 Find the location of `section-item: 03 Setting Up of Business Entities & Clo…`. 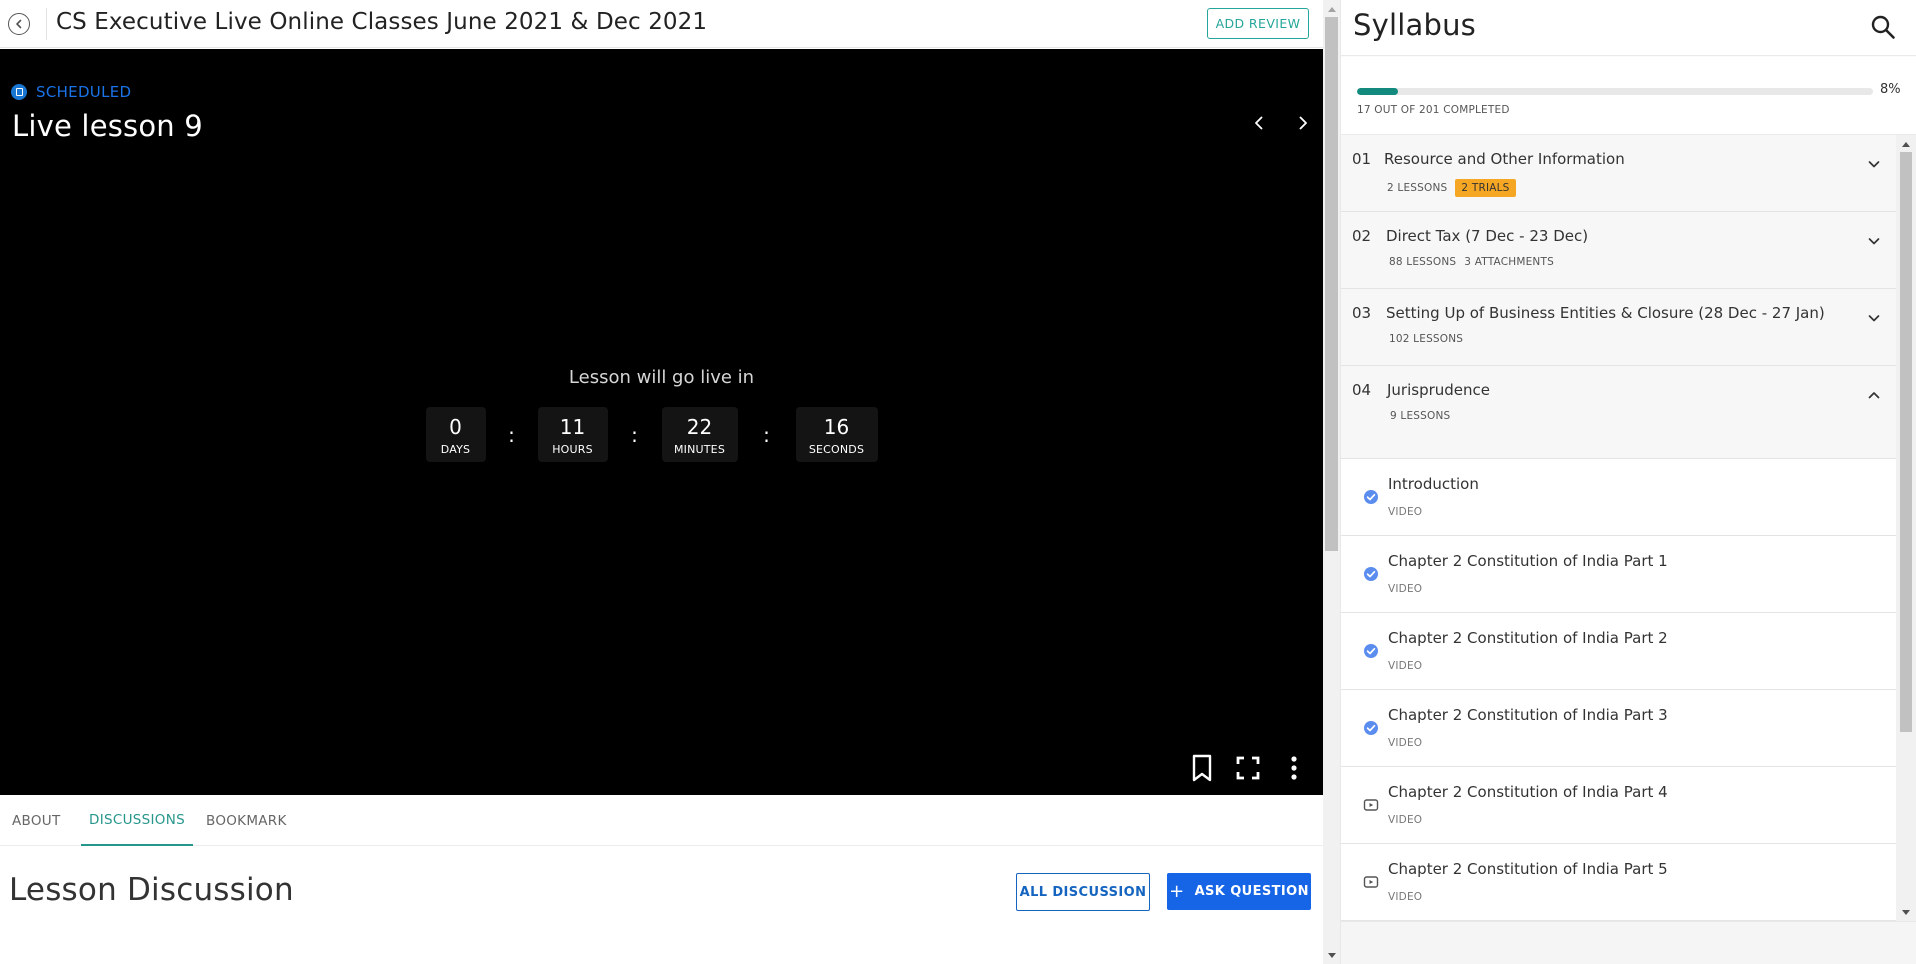

section-item: 03 Setting Up of Business Entities & Clo… is located at coordinates (1618, 327).